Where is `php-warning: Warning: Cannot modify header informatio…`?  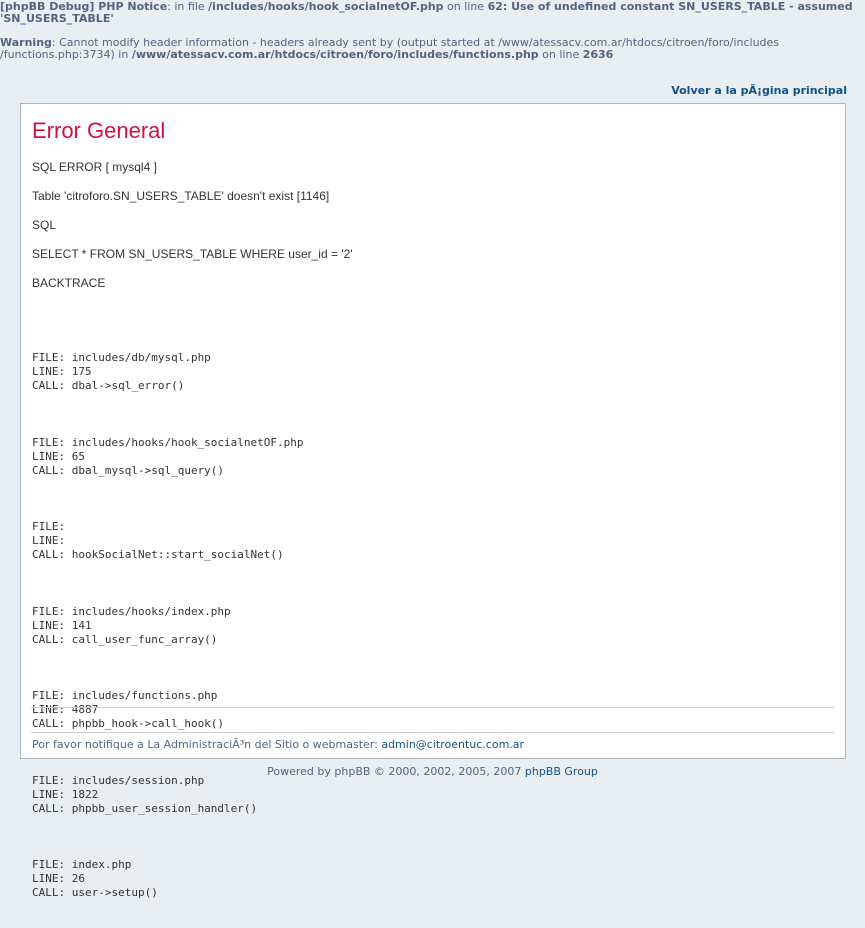
php-warning: Warning: Cannot modify header informatio… is located at coordinates (430, 49).